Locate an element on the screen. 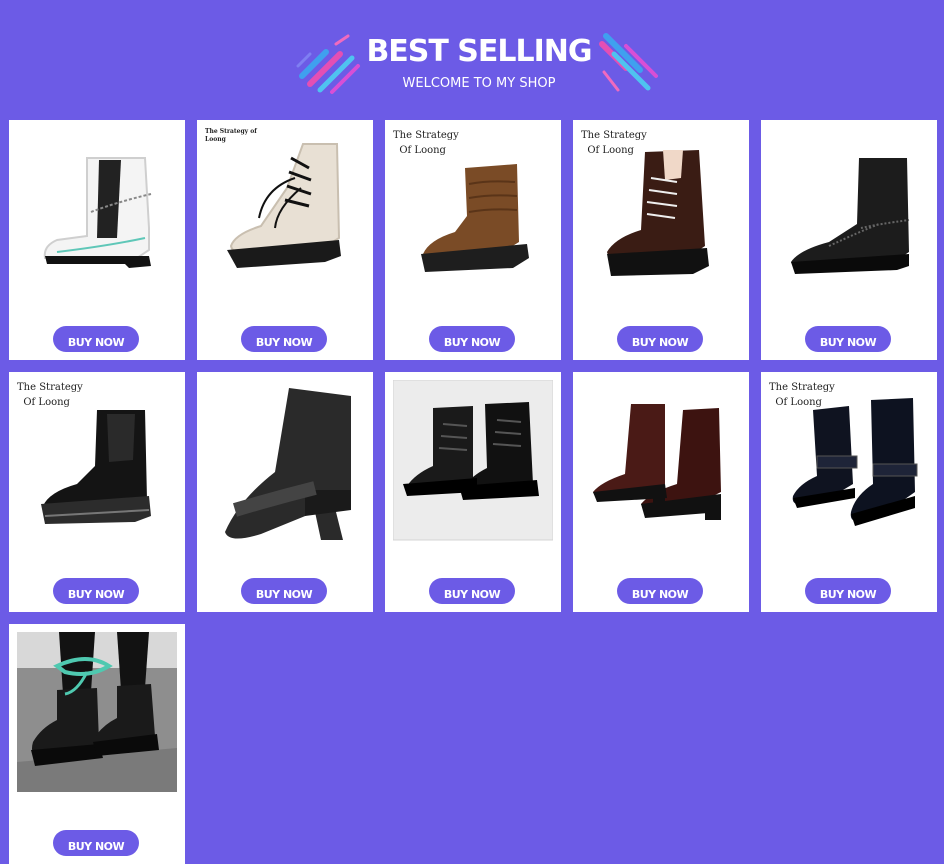 The image size is (944, 864). product-card: The Strategy of Loong BUY NOW is located at coordinates (285, 240).